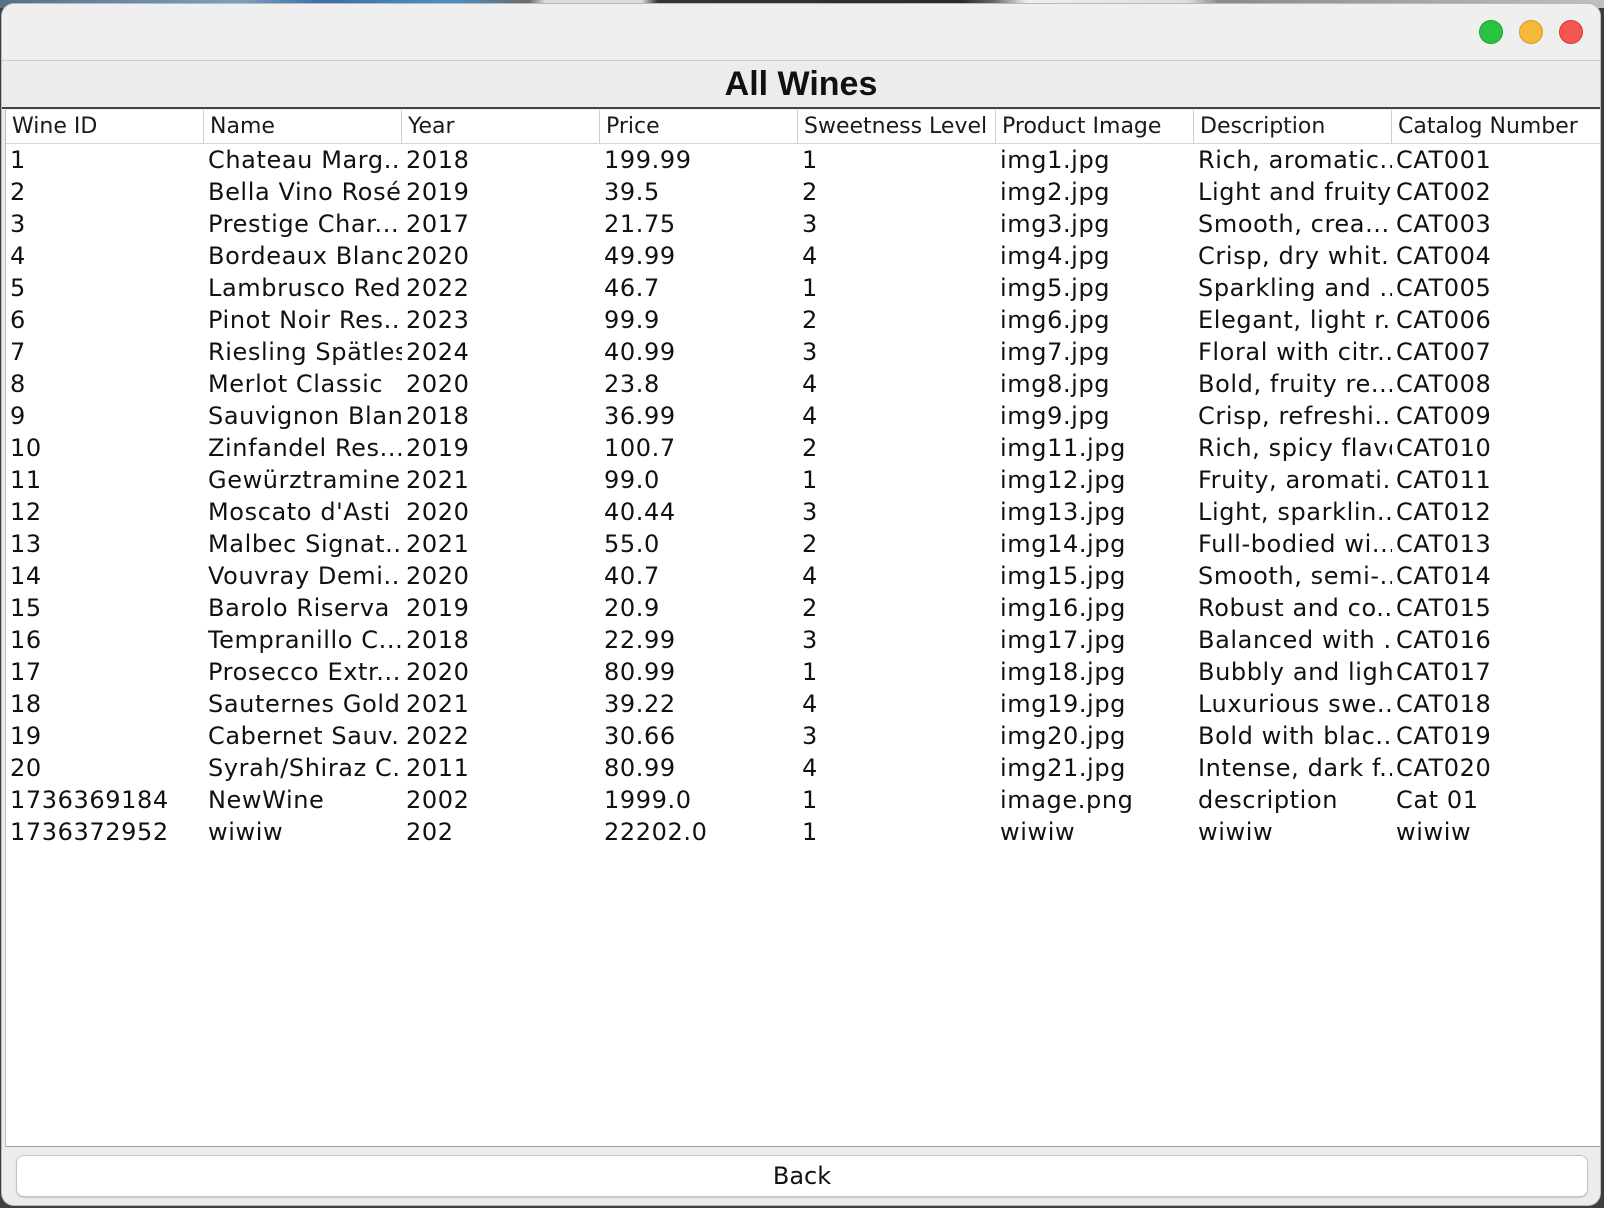 Image resolution: width=1604 pixels, height=1208 pixels. I want to click on table-cell: CAT004, so click(1496, 256).